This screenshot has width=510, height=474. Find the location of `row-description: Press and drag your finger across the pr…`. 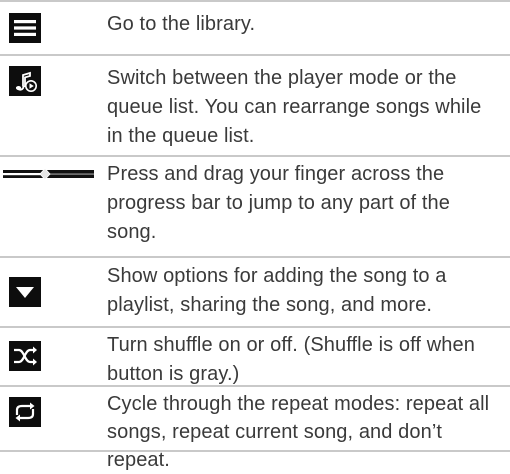

row-description: Press and drag your finger across the pr… is located at coordinates (278, 203).